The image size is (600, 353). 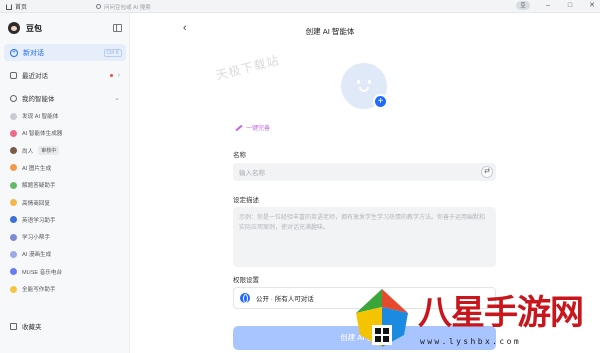 What do you see at coordinates (98, 6) in the screenshot?
I see `search-icon` at bounding box center [98, 6].